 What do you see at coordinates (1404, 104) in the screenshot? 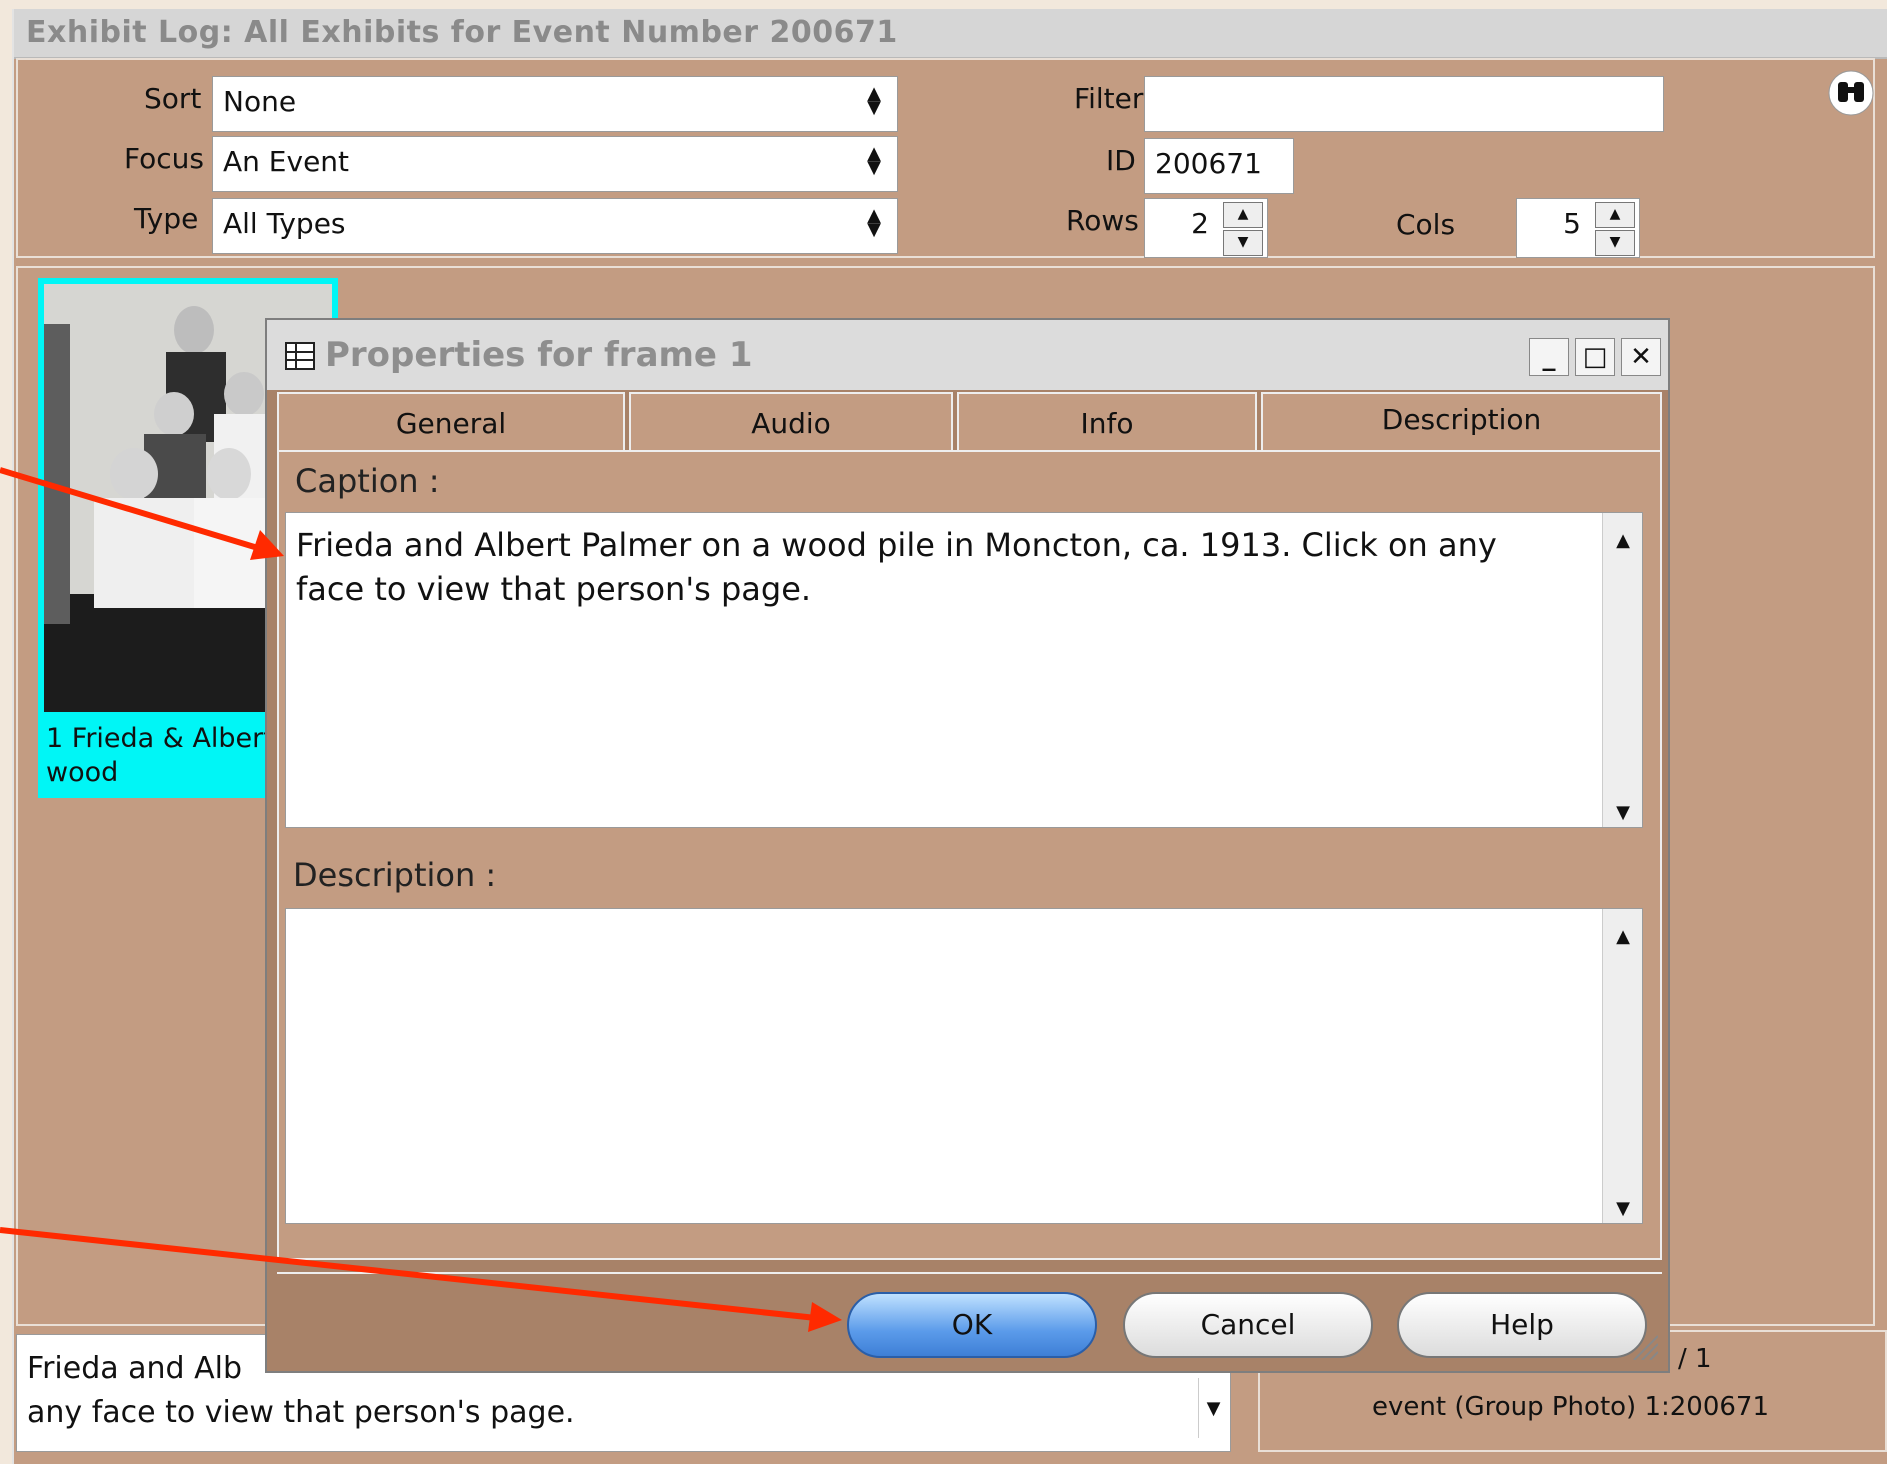
I see `filter-input` at bounding box center [1404, 104].